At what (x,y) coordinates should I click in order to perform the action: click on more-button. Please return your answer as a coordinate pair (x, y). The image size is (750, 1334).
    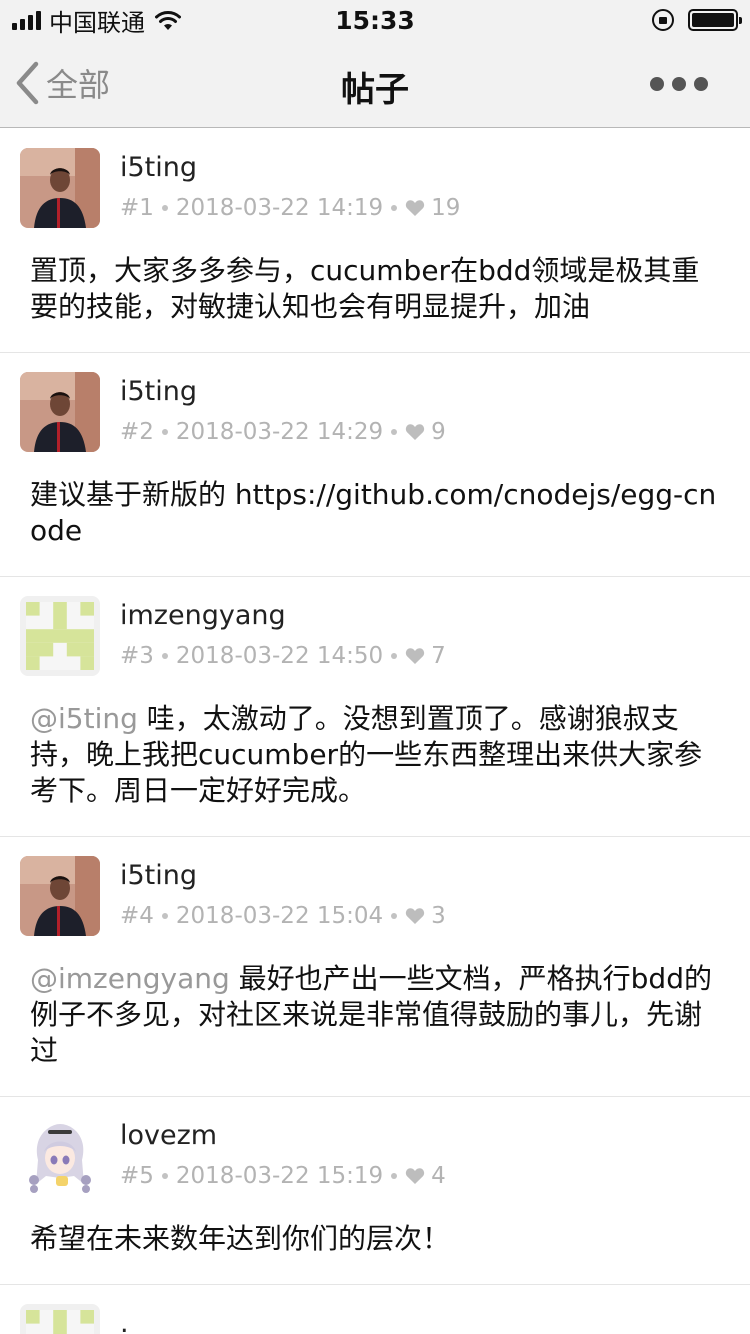
    Looking at the image, I should click on (679, 84).